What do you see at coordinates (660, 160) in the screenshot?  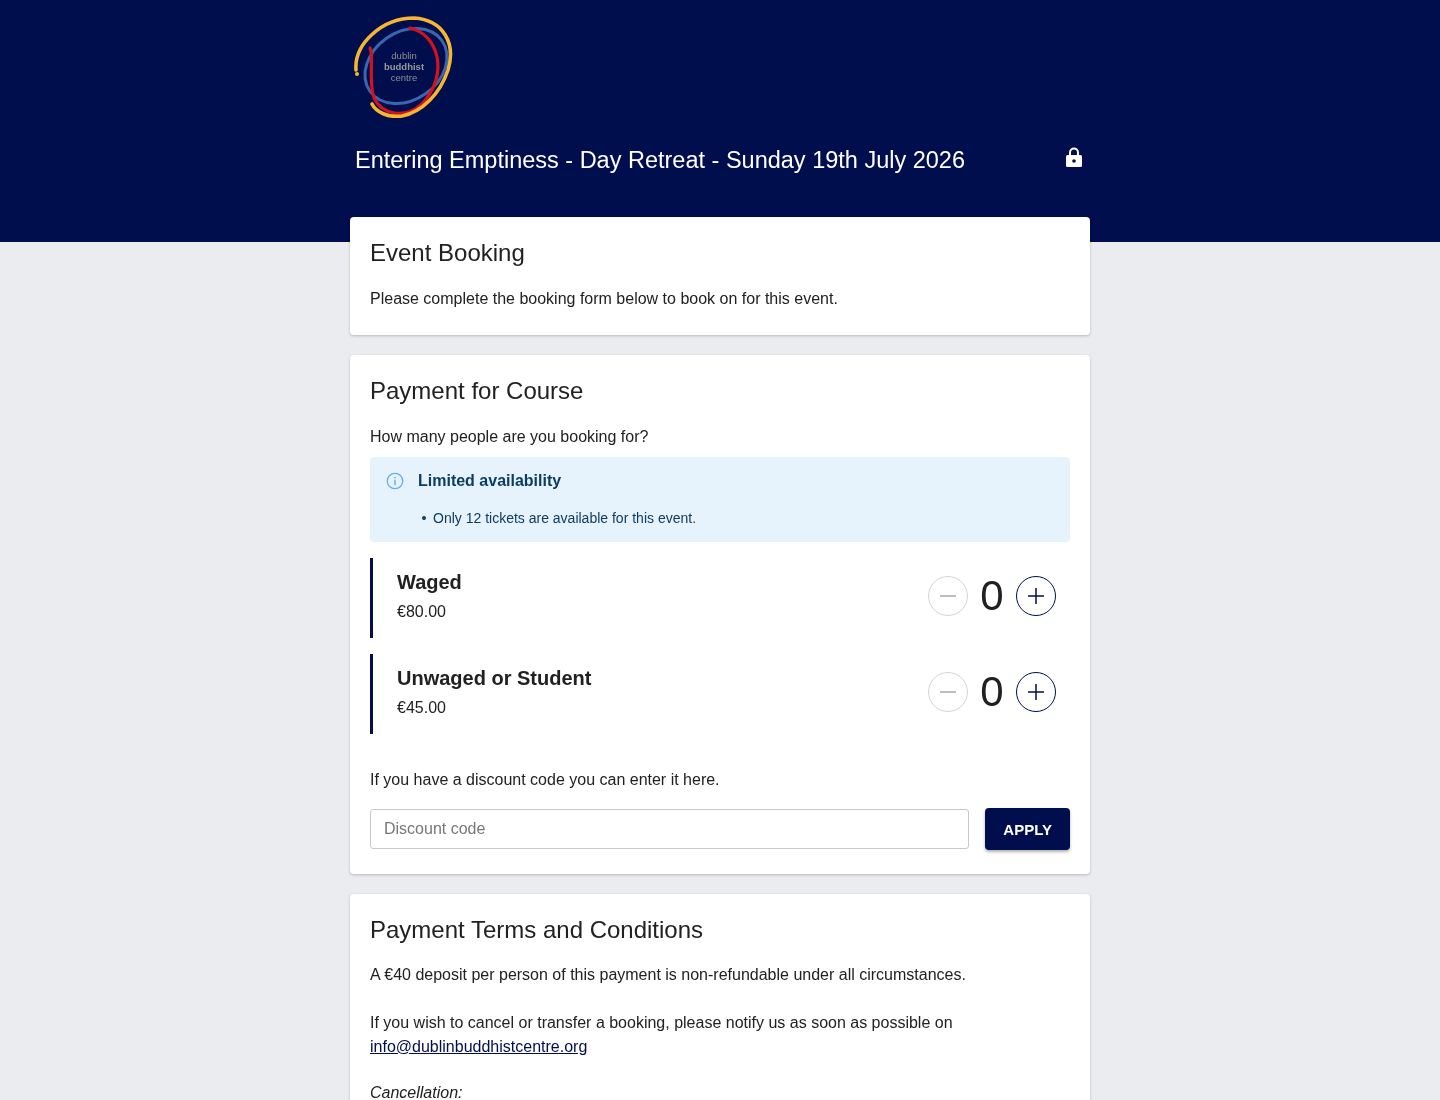 I see `event-title: Entering Emptiness - Day Retreat - Sunday 19th July 2026` at bounding box center [660, 160].